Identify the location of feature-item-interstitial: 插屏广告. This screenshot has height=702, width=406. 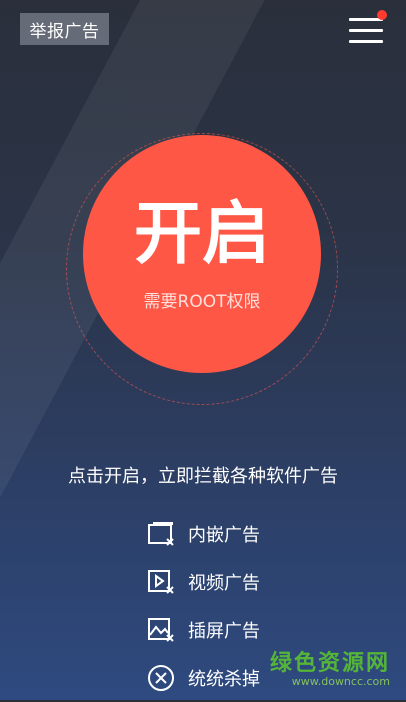
(203, 630).